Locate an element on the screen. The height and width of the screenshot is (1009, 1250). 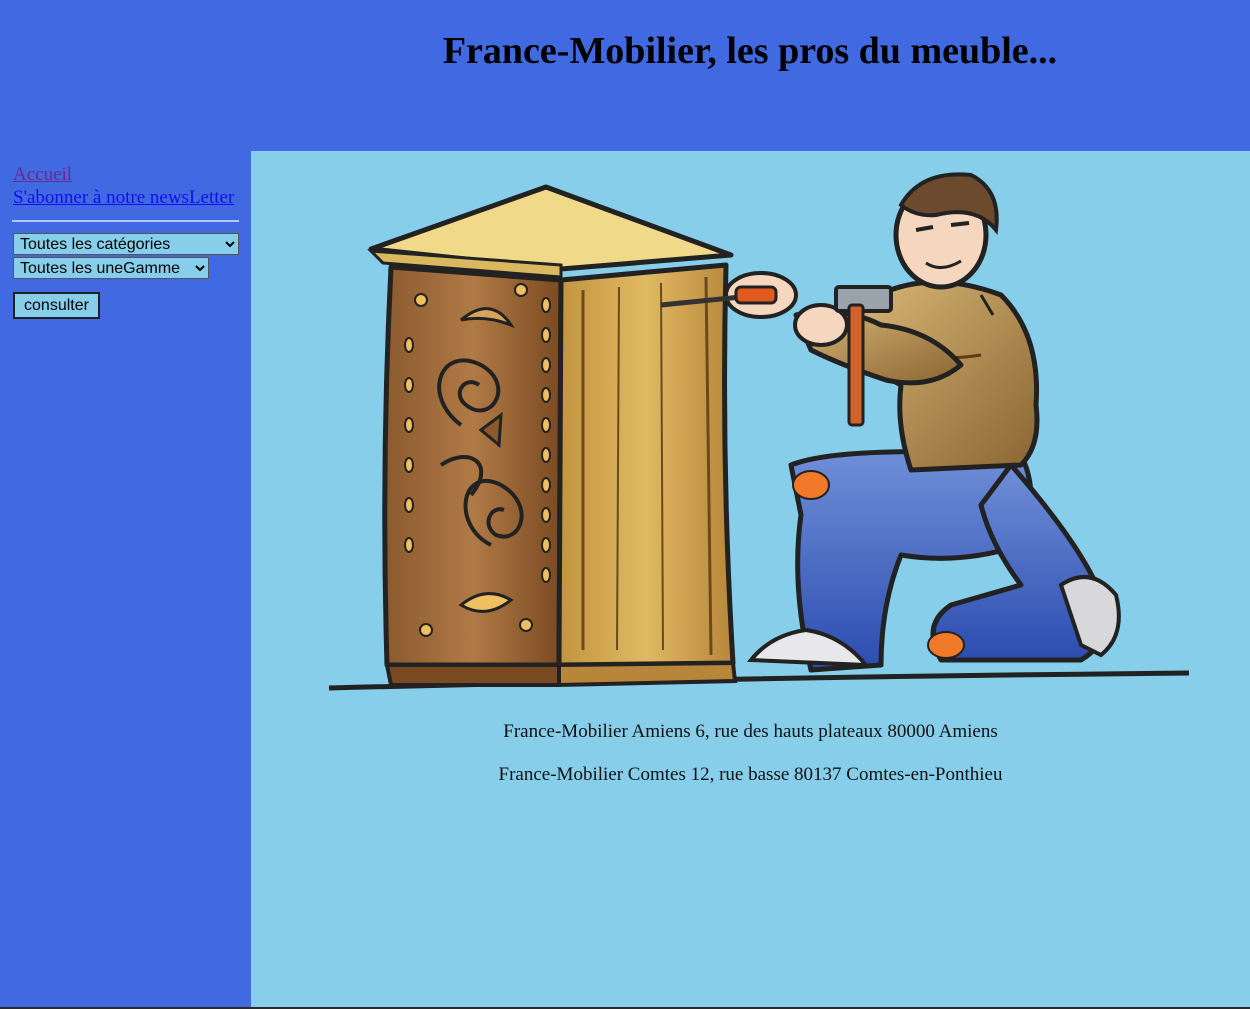
nav-link-newsletter: S'abonner à notre newsLetter is located at coordinates (123, 198).